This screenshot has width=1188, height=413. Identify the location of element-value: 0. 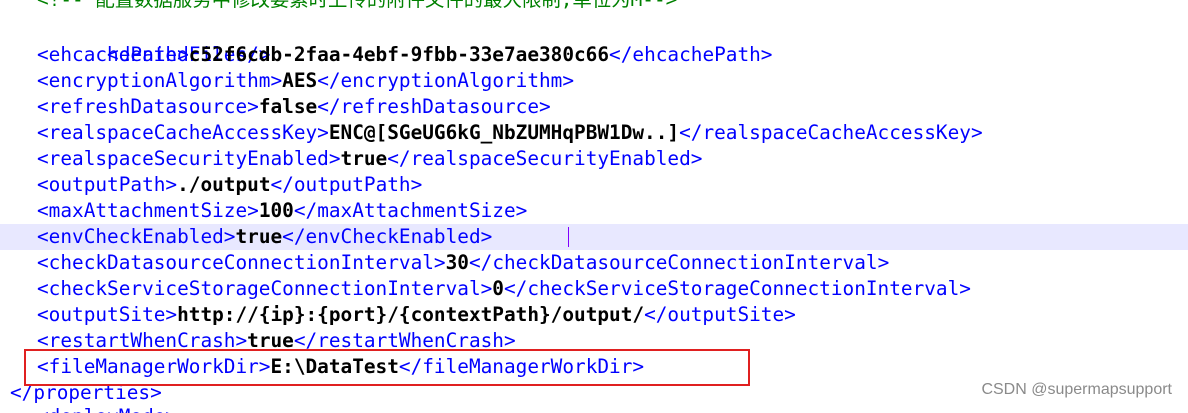
(498, 288).